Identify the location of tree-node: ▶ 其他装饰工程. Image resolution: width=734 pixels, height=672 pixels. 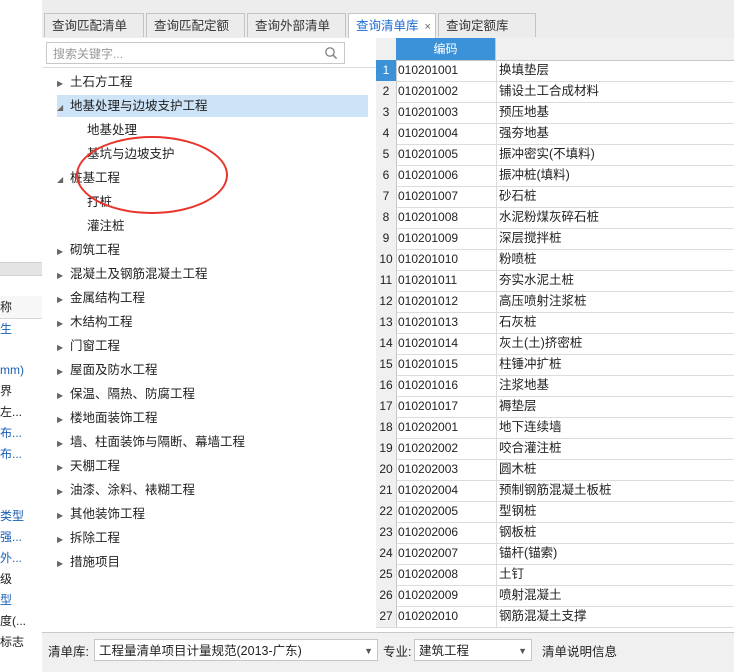
(101, 514).